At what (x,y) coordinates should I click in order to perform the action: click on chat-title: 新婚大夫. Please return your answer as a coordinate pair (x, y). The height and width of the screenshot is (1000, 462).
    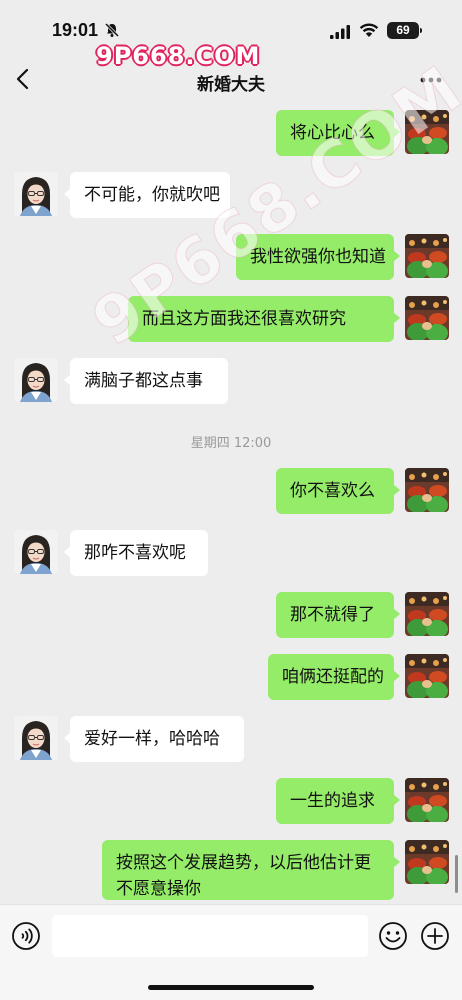
    Looking at the image, I should click on (231, 85).